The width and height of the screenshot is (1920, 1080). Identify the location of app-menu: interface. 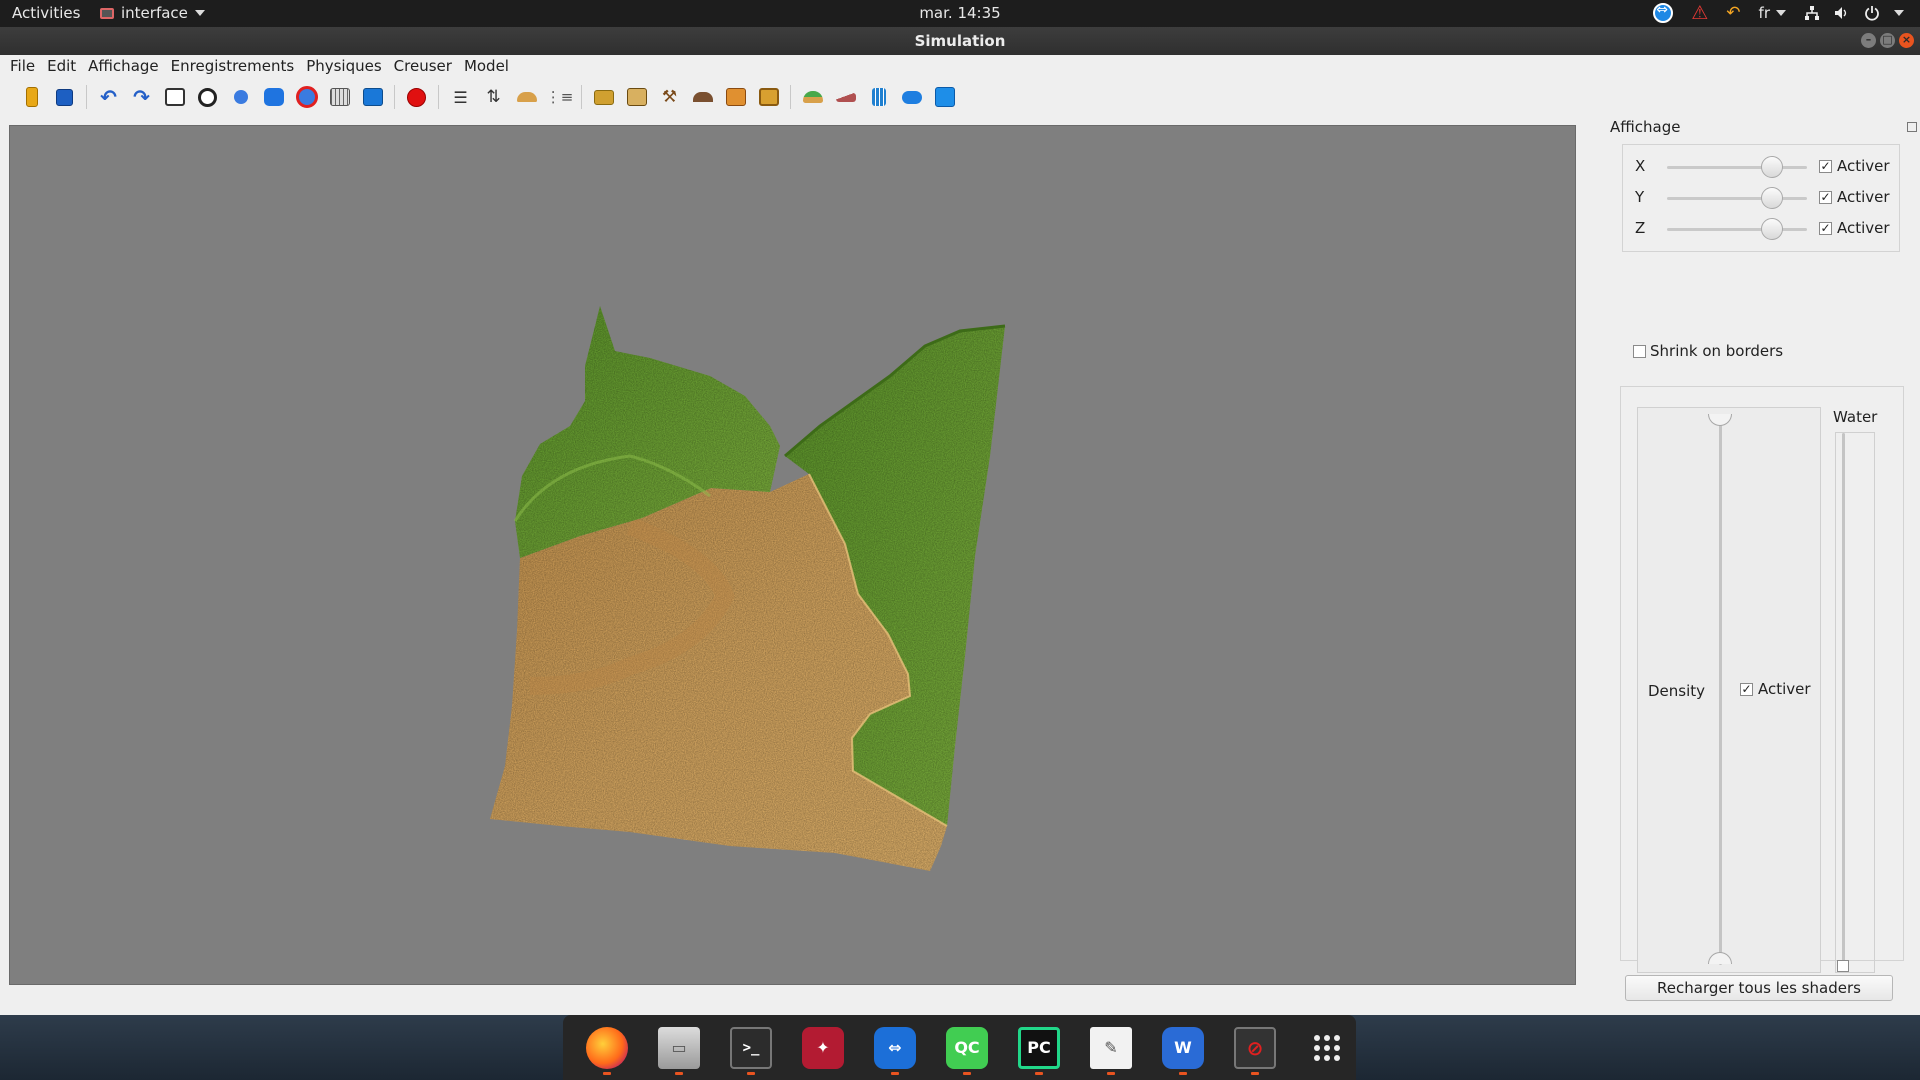
(152, 13).